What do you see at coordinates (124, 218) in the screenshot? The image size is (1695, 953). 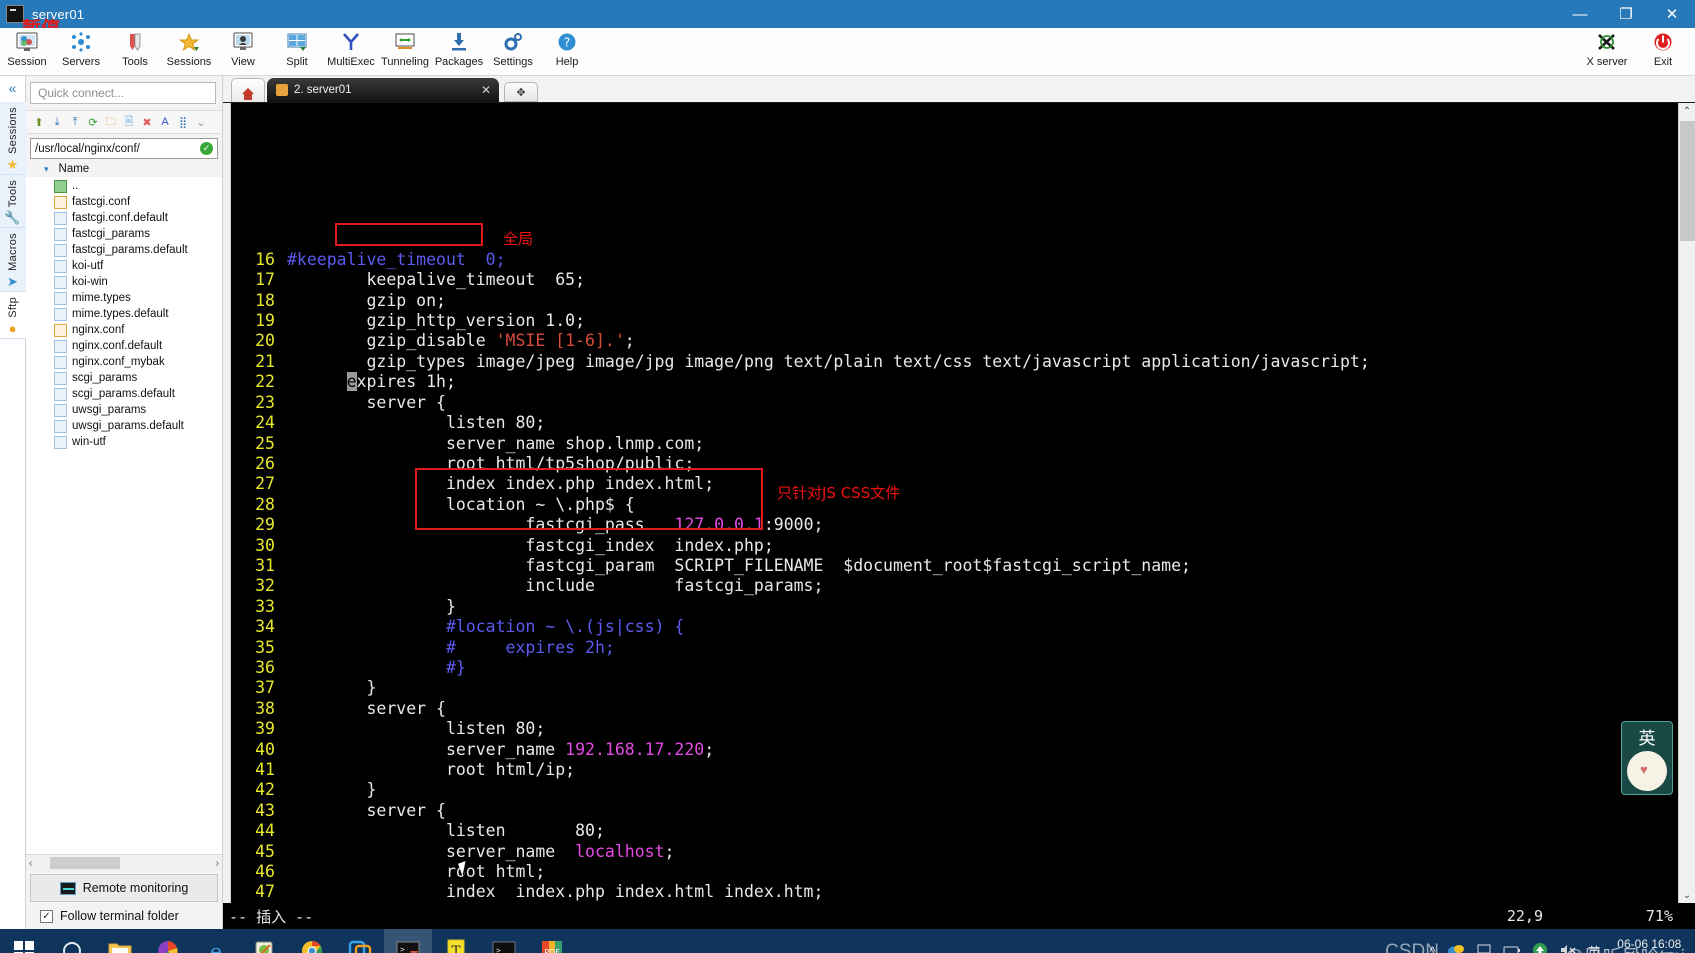 I see `file-list-item: fastcgi.conf.default` at bounding box center [124, 218].